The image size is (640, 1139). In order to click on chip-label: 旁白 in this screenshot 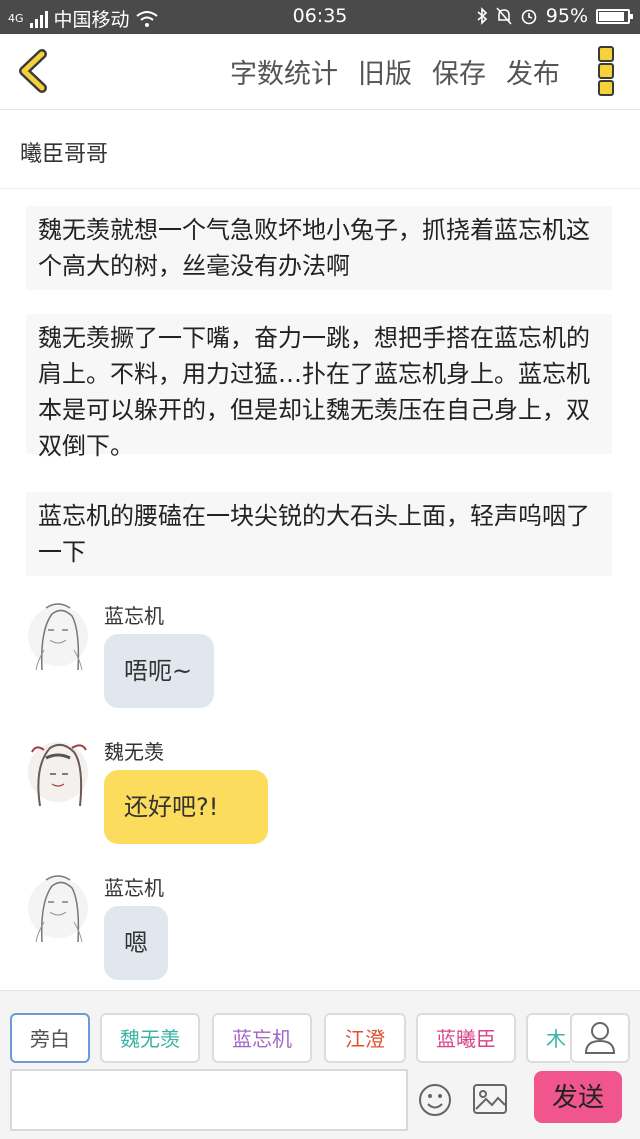, I will do `click(50, 1039)`.